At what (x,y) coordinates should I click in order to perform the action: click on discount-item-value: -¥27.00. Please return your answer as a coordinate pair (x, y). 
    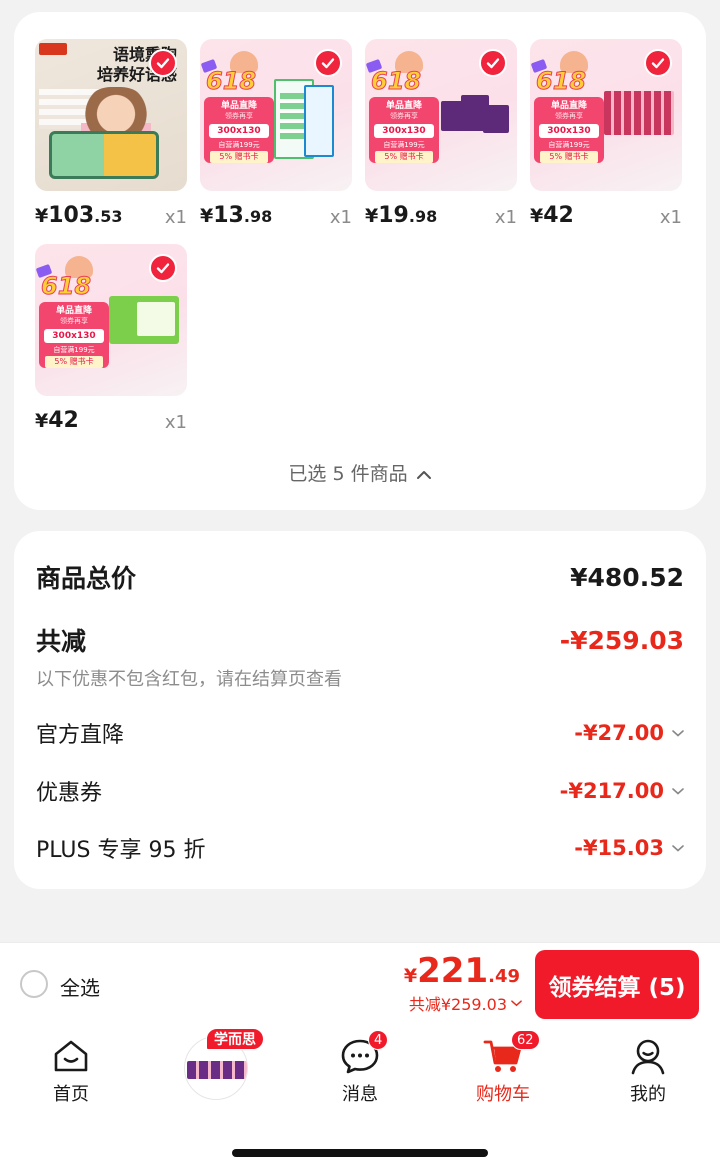
    Looking at the image, I should click on (629, 733).